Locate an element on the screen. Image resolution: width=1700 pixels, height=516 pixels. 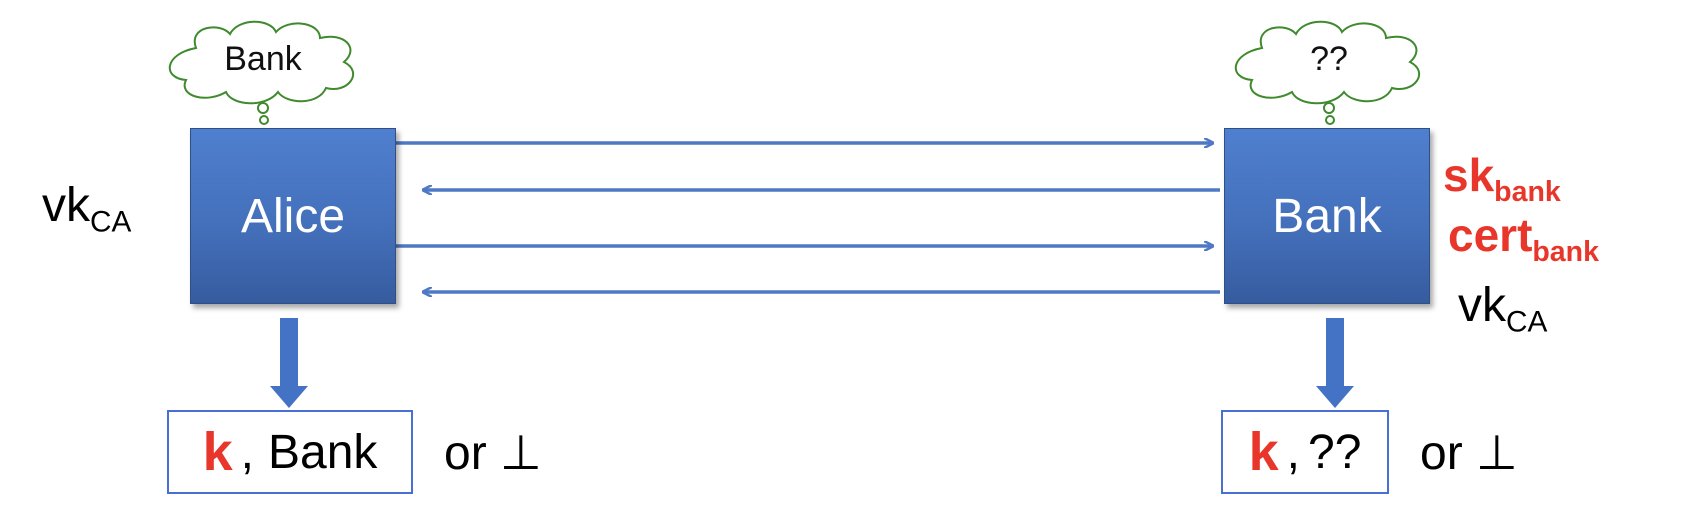
alice-or-fail: or ⊥ is located at coordinates (493, 453).